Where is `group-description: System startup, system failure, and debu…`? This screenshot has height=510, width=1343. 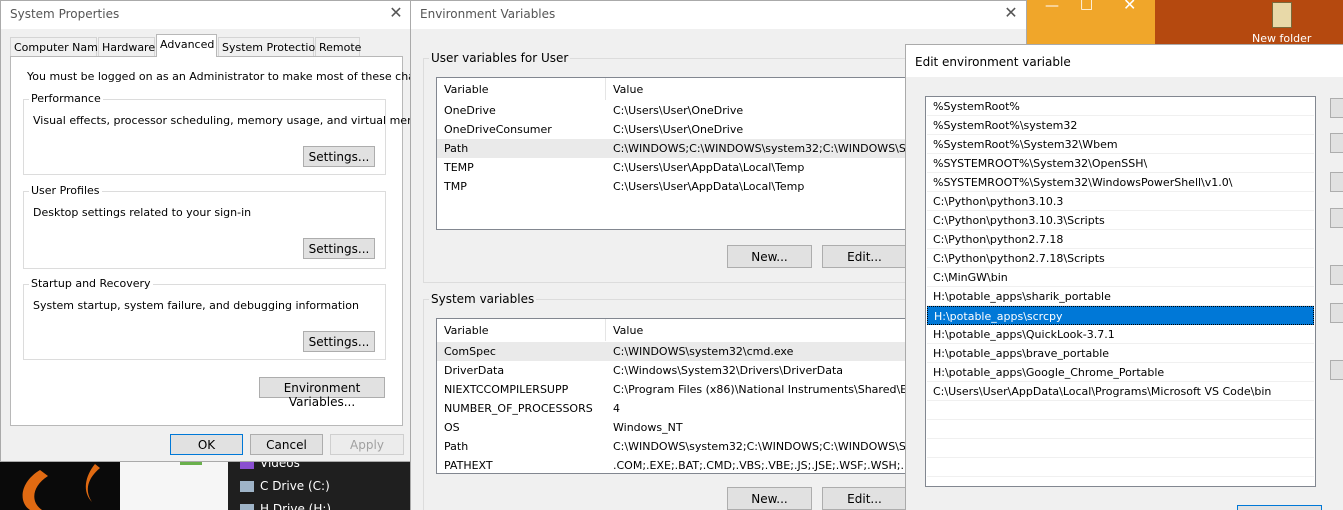
group-description: System startup, system failure, and debu… is located at coordinates (196, 305).